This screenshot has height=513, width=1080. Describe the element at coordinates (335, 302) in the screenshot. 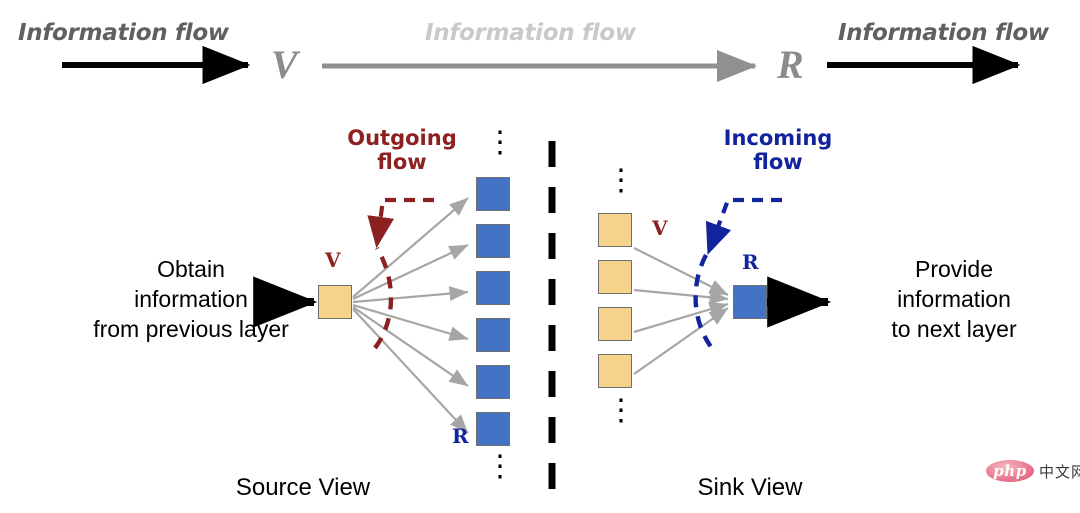

I see `source-node-v` at that location.